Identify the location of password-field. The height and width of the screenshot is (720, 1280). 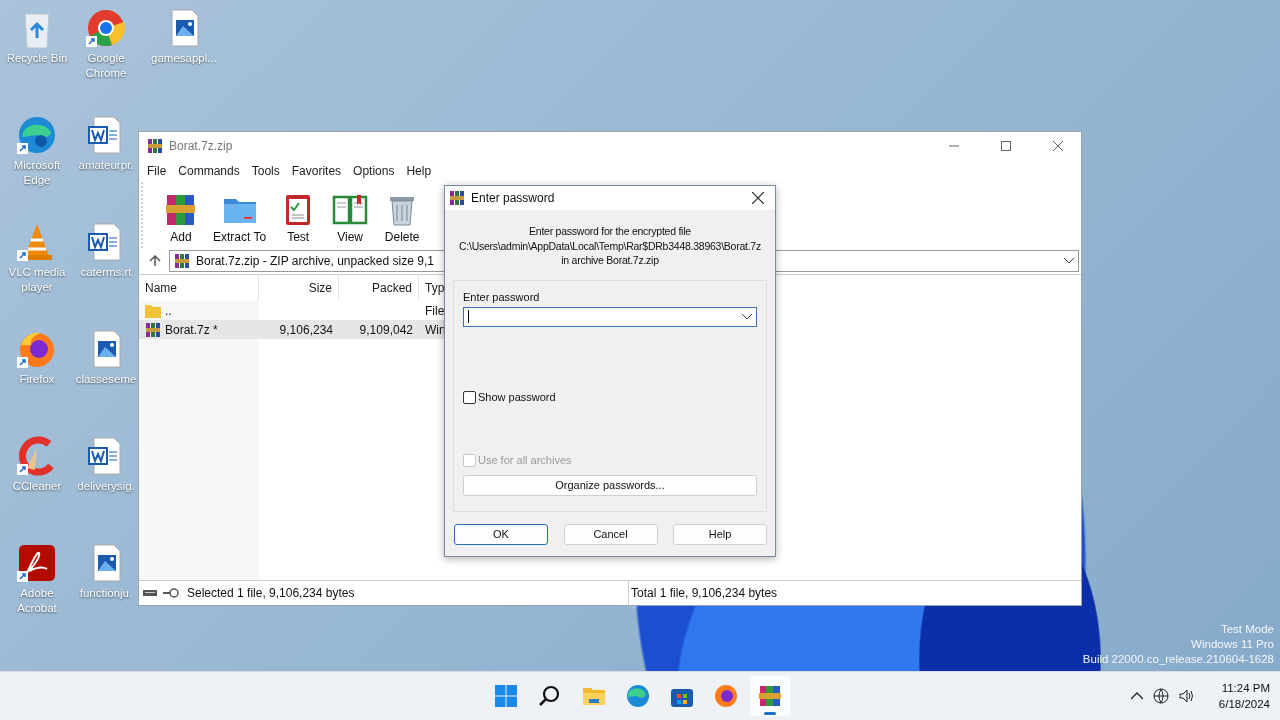
(610, 316).